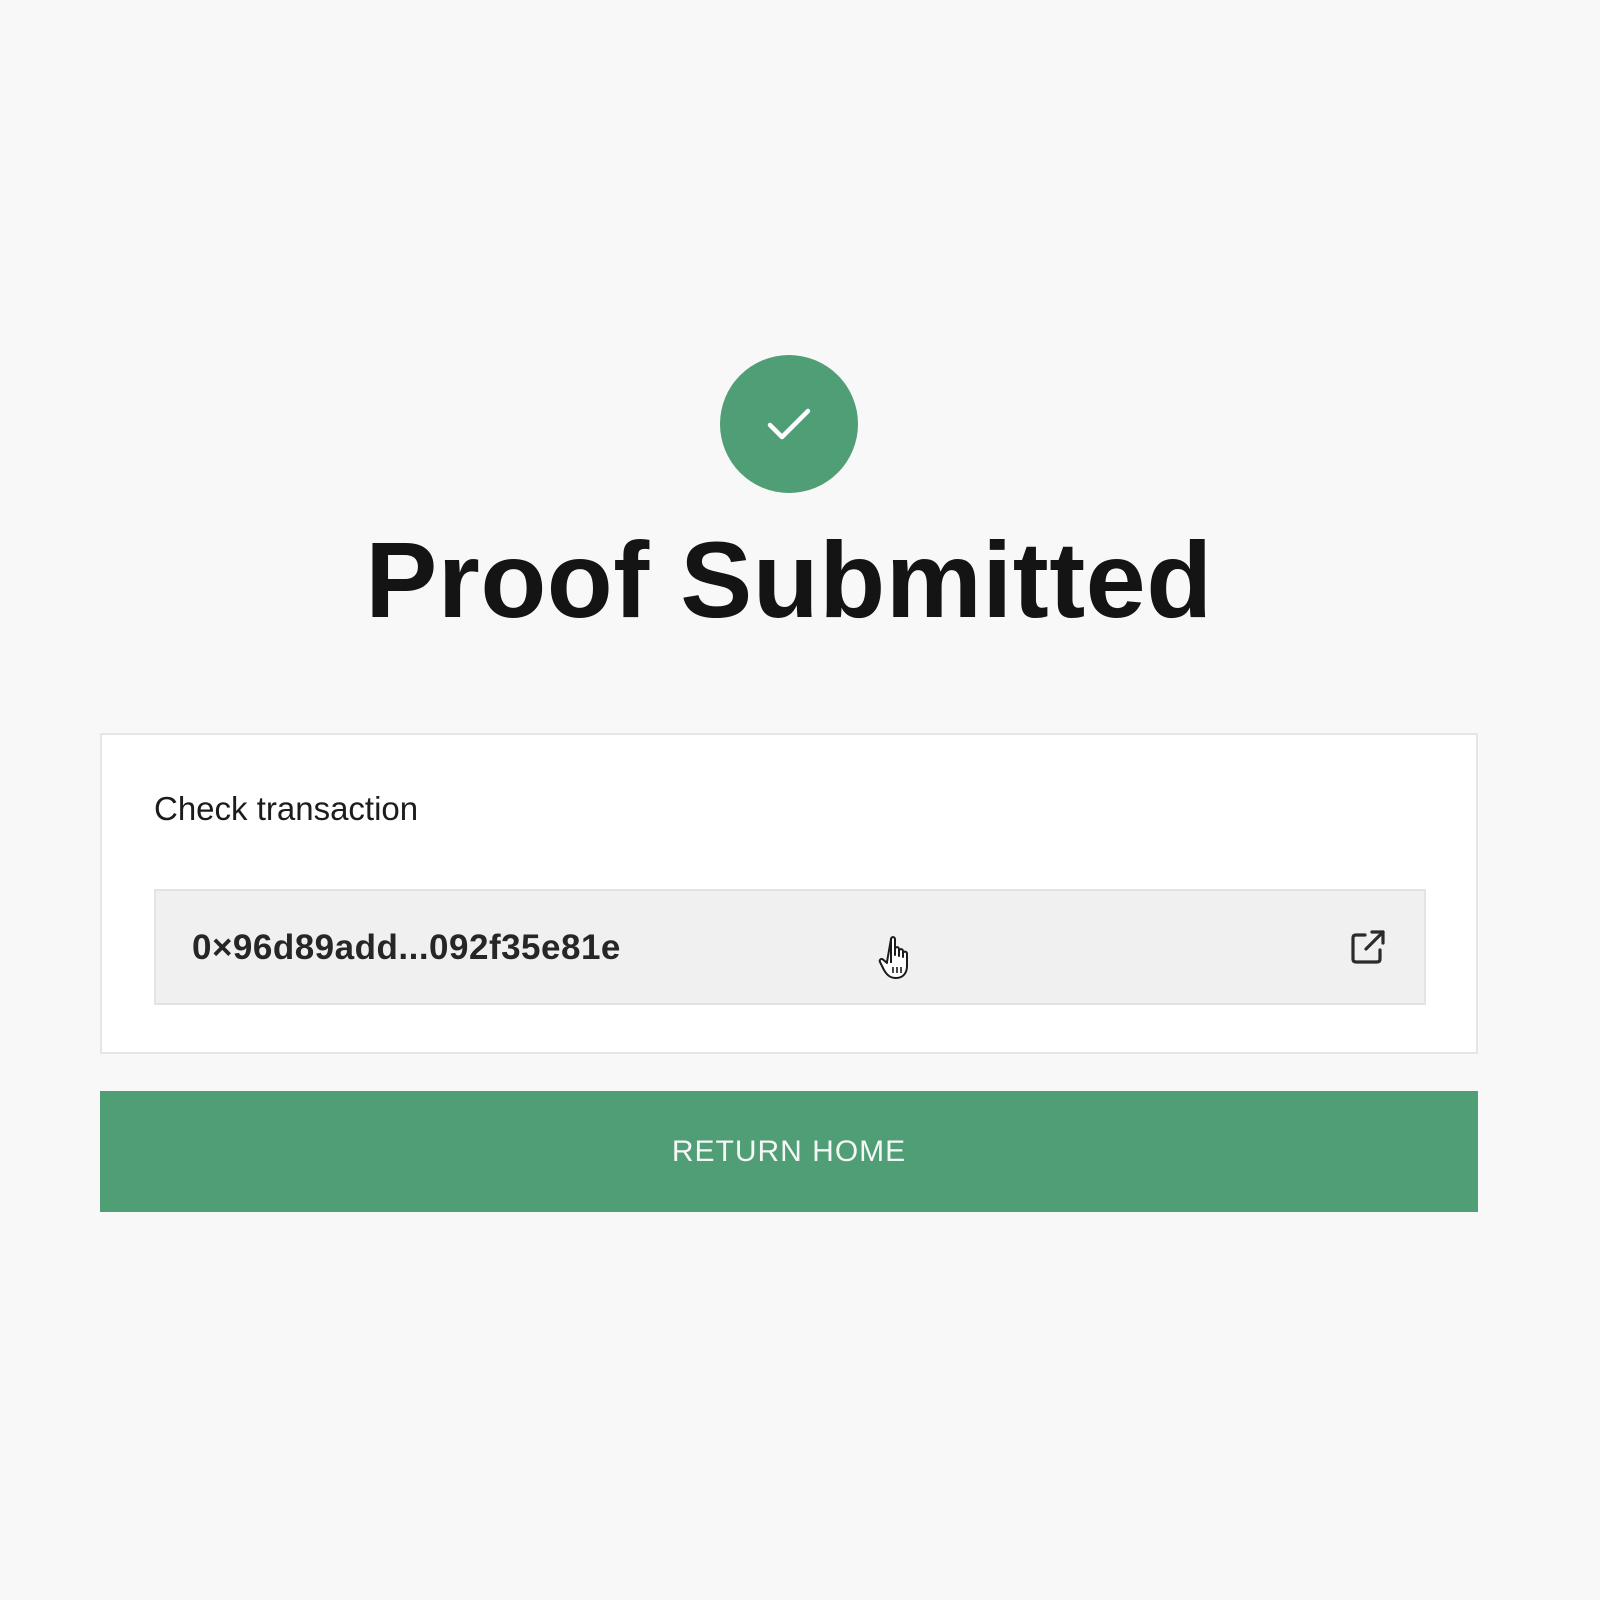 This screenshot has width=1600, height=1600. I want to click on success-badge, so click(789, 424).